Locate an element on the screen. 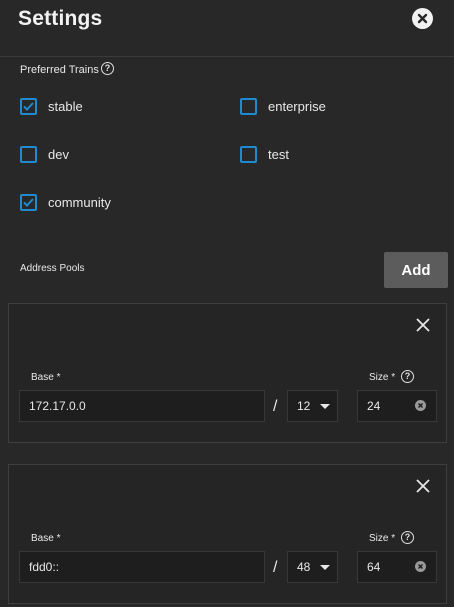 This screenshot has width=454, height=607. checkbox-stable-label: stable is located at coordinates (65, 106).